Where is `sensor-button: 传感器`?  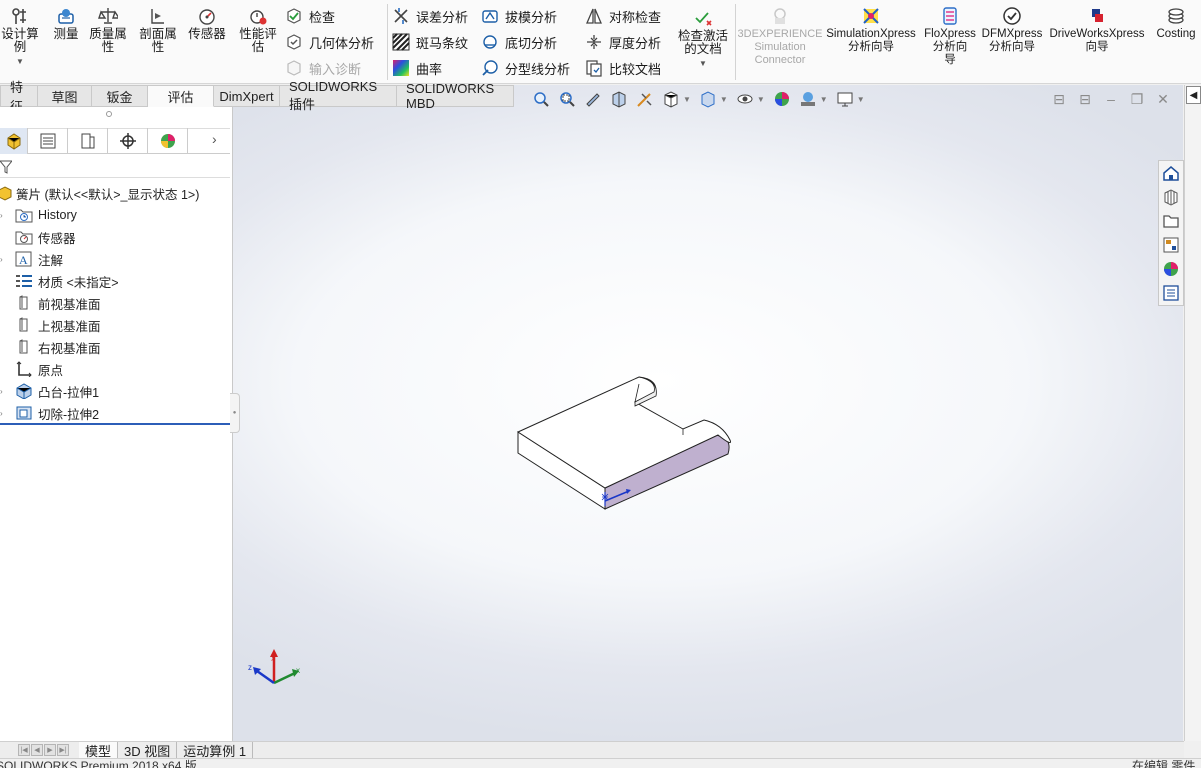 sensor-button: 传感器 is located at coordinates (207, 23).